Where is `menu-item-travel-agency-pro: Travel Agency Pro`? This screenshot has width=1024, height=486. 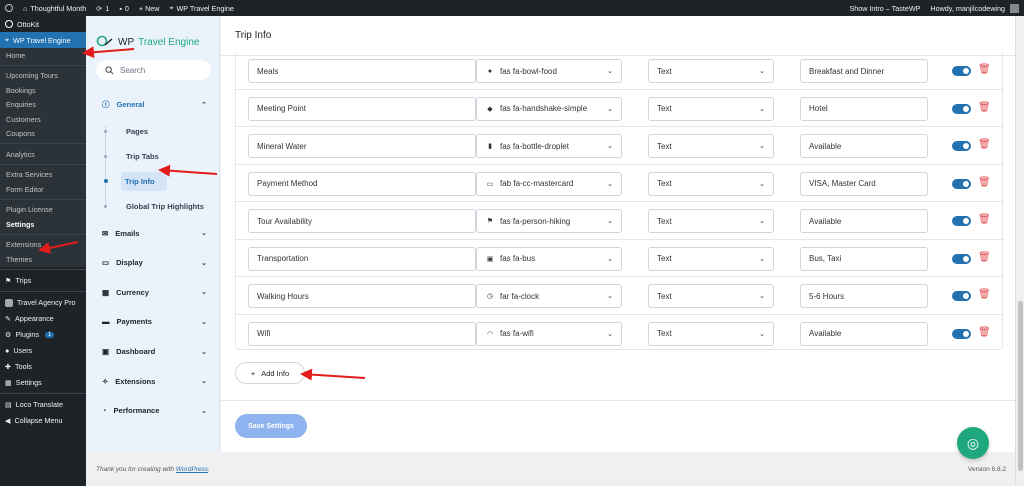
menu-item-travel-agency-pro: Travel Agency Pro is located at coordinates (43, 303).